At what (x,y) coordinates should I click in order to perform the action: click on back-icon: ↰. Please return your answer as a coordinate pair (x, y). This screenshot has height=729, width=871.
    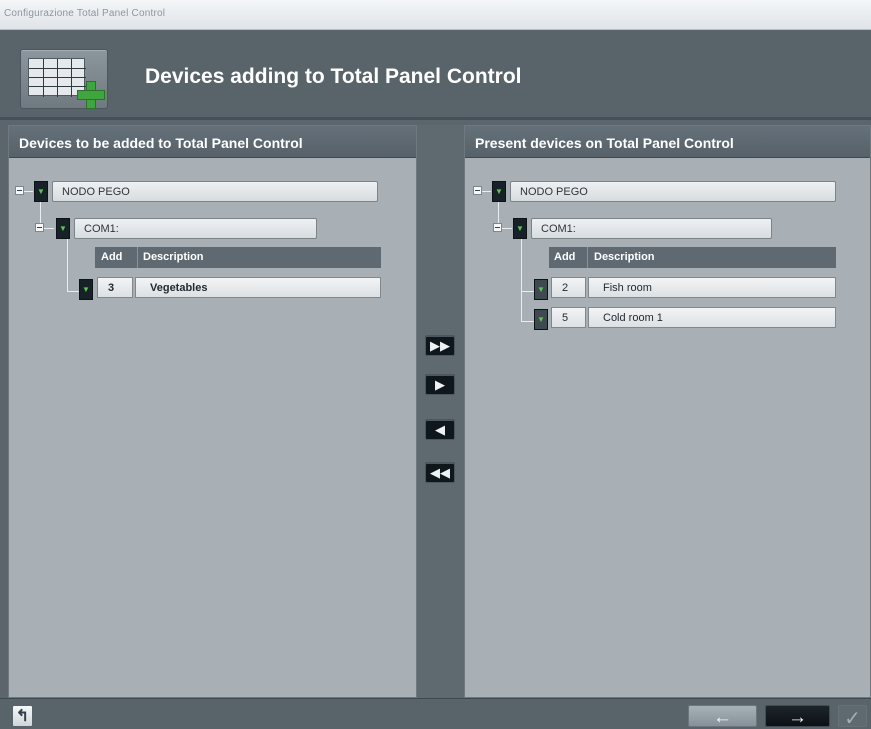
    Looking at the image, I should click on (22, 716).